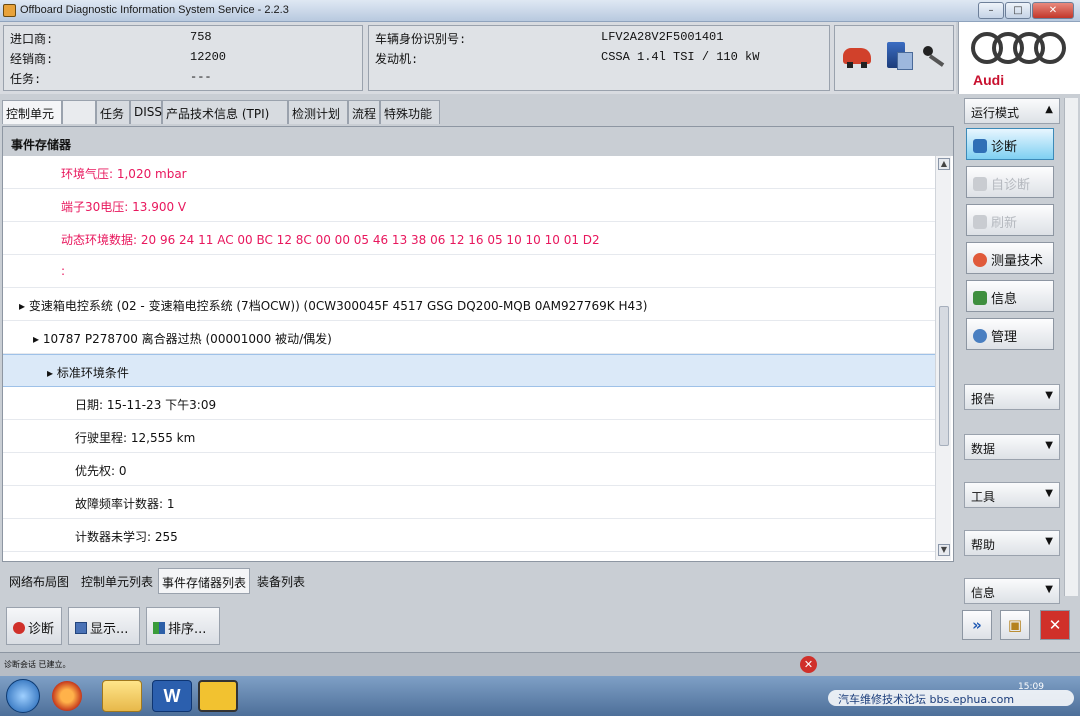  Describe the element at coordinates (37, 664) in the screenshot. I see `status-text: 诊断会话 已建立。` at that location.